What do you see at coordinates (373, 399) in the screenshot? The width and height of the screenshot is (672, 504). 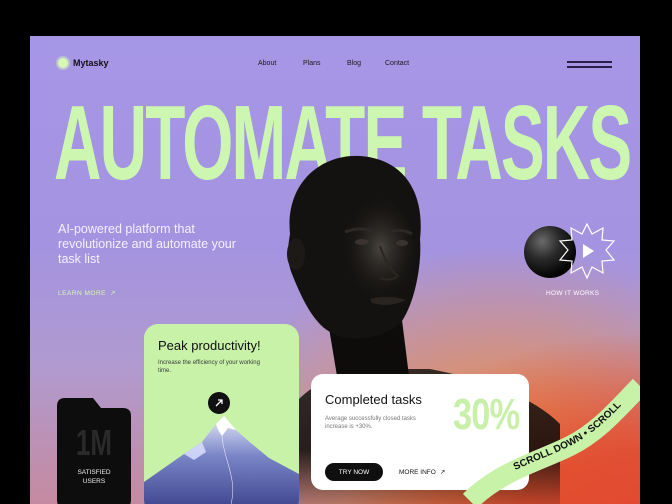 I see `completed-card-title: Completed tasks` at bounding box center [373, 399].